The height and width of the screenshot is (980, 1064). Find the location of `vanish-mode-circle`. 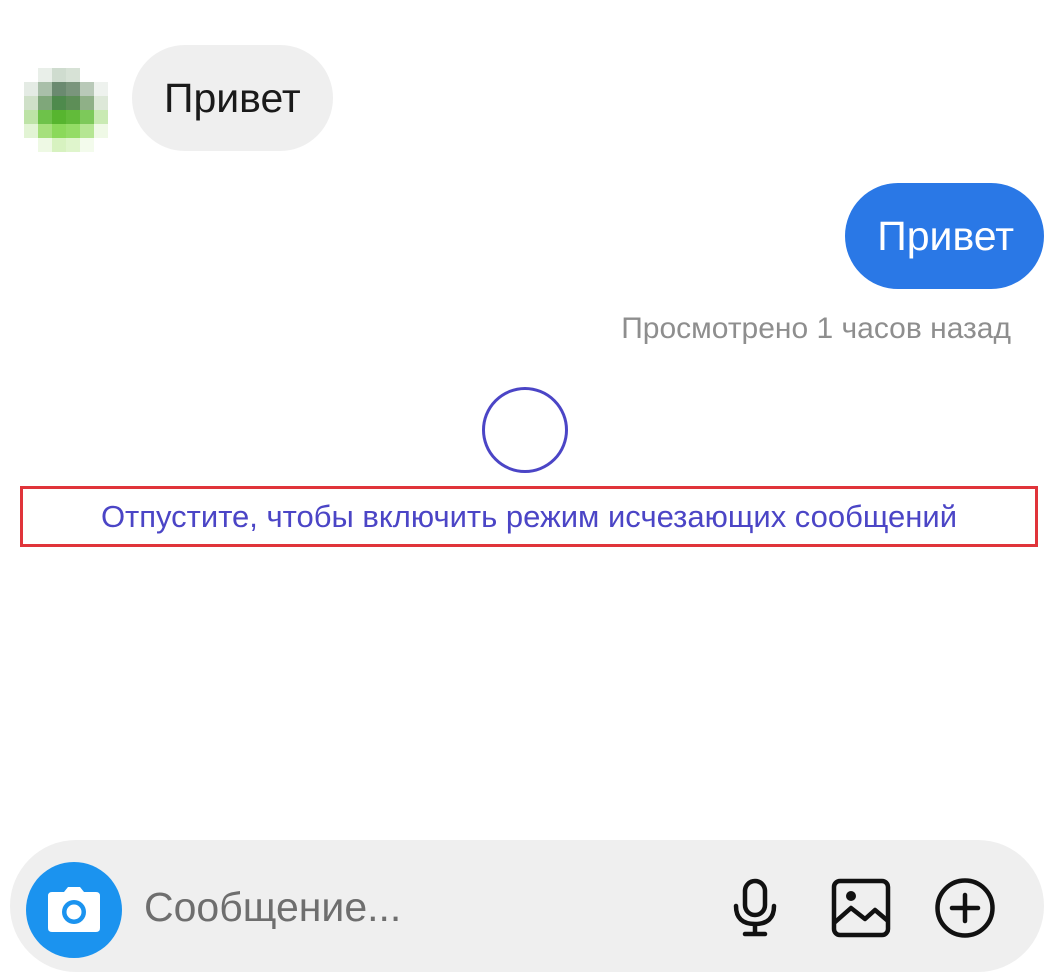

vanish-mode-circle is located at coordinates (525, 430).